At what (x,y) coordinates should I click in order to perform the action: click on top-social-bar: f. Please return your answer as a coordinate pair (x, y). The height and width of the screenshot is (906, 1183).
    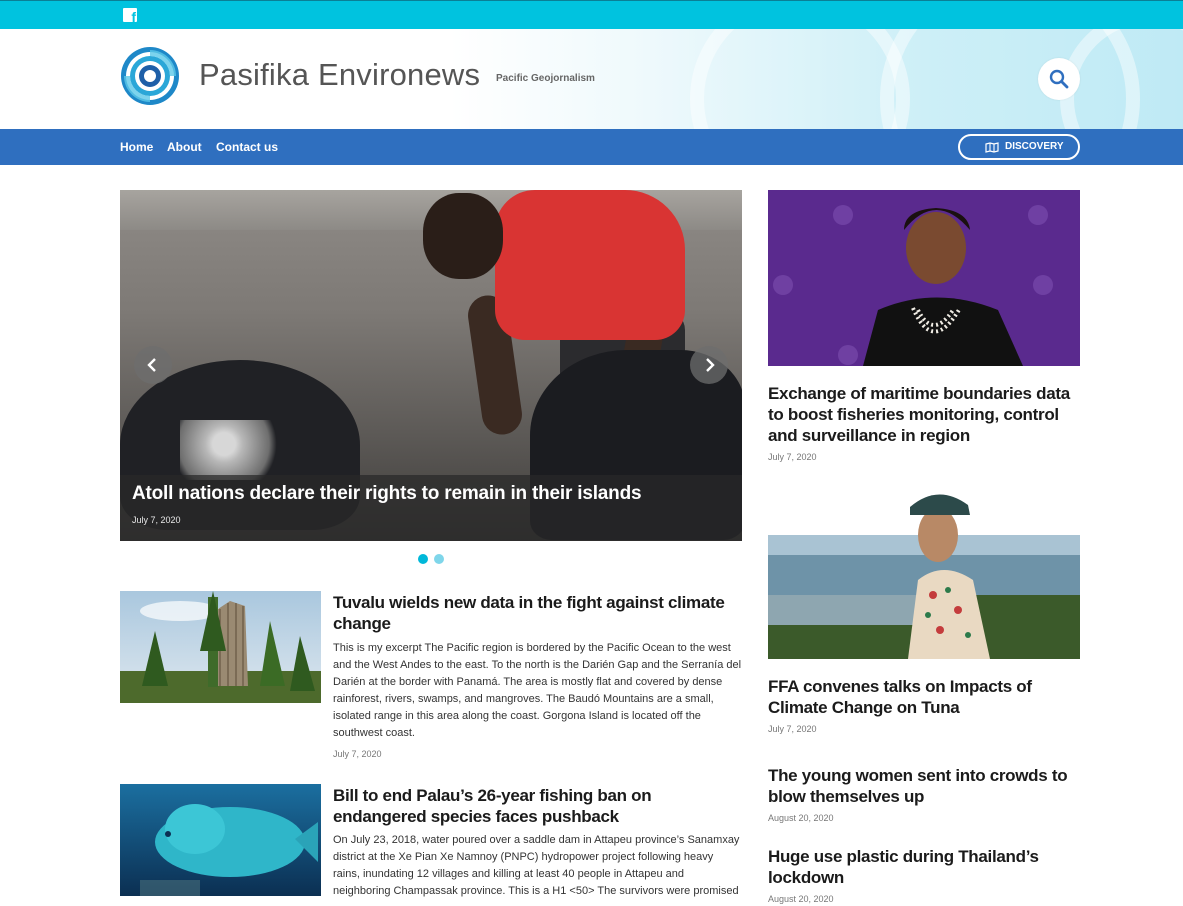
    Looking at the image, I should click on (591, 14).